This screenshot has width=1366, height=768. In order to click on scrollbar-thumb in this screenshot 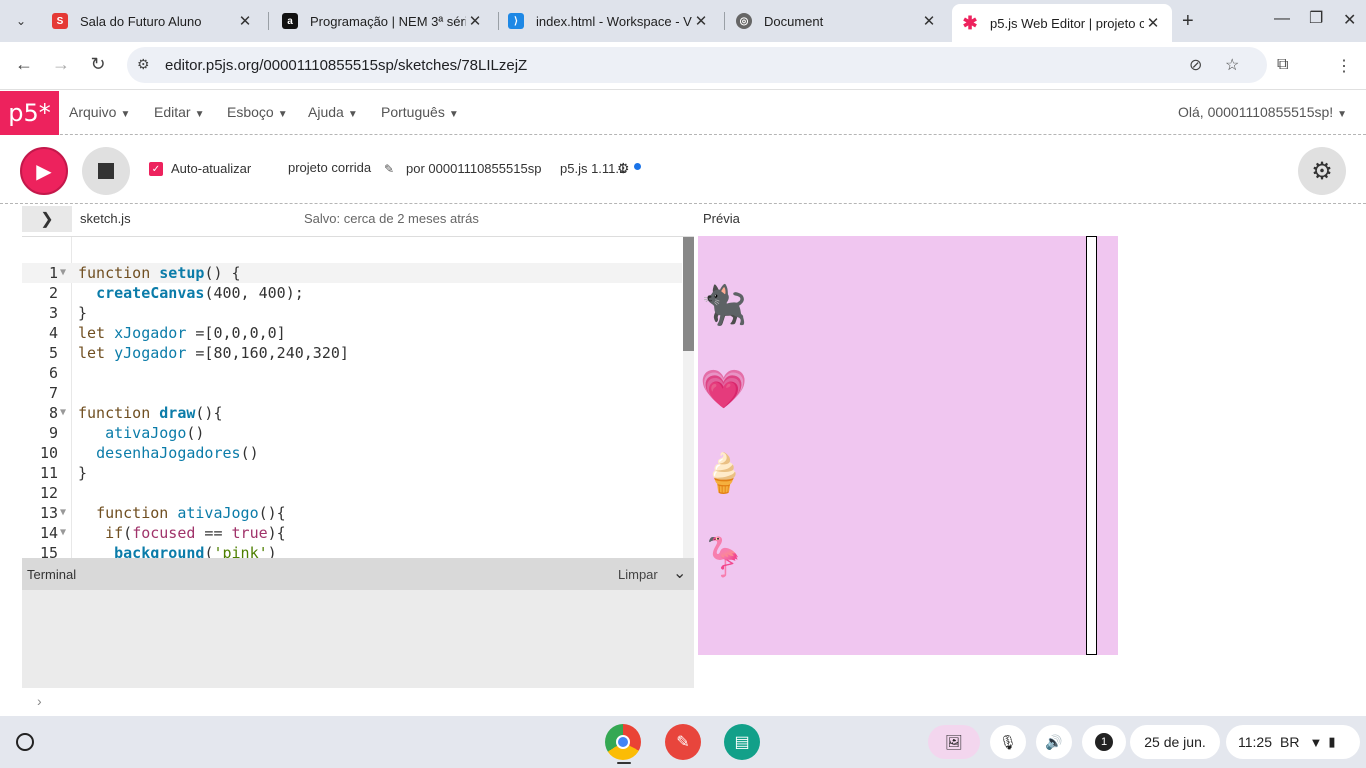, I will do `click(688, 294)`.